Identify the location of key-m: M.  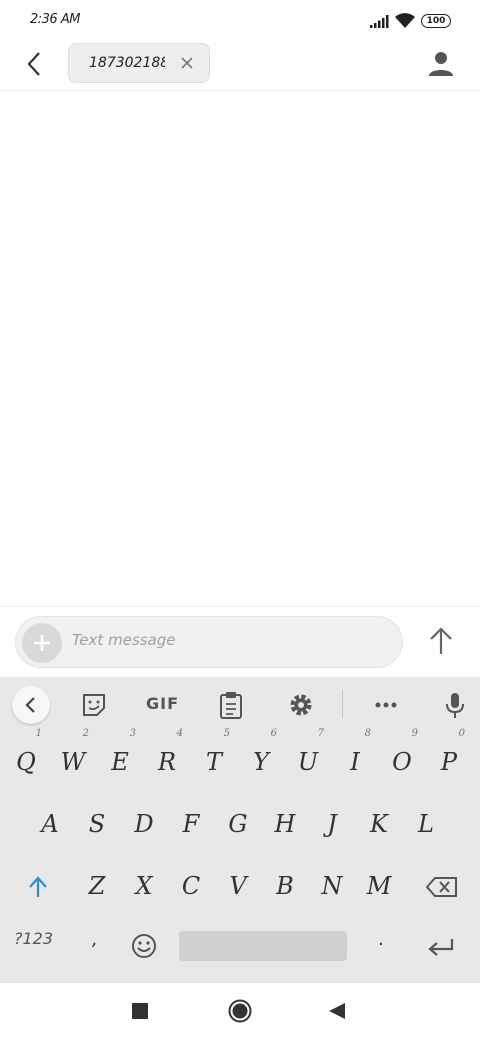
(379, 886).